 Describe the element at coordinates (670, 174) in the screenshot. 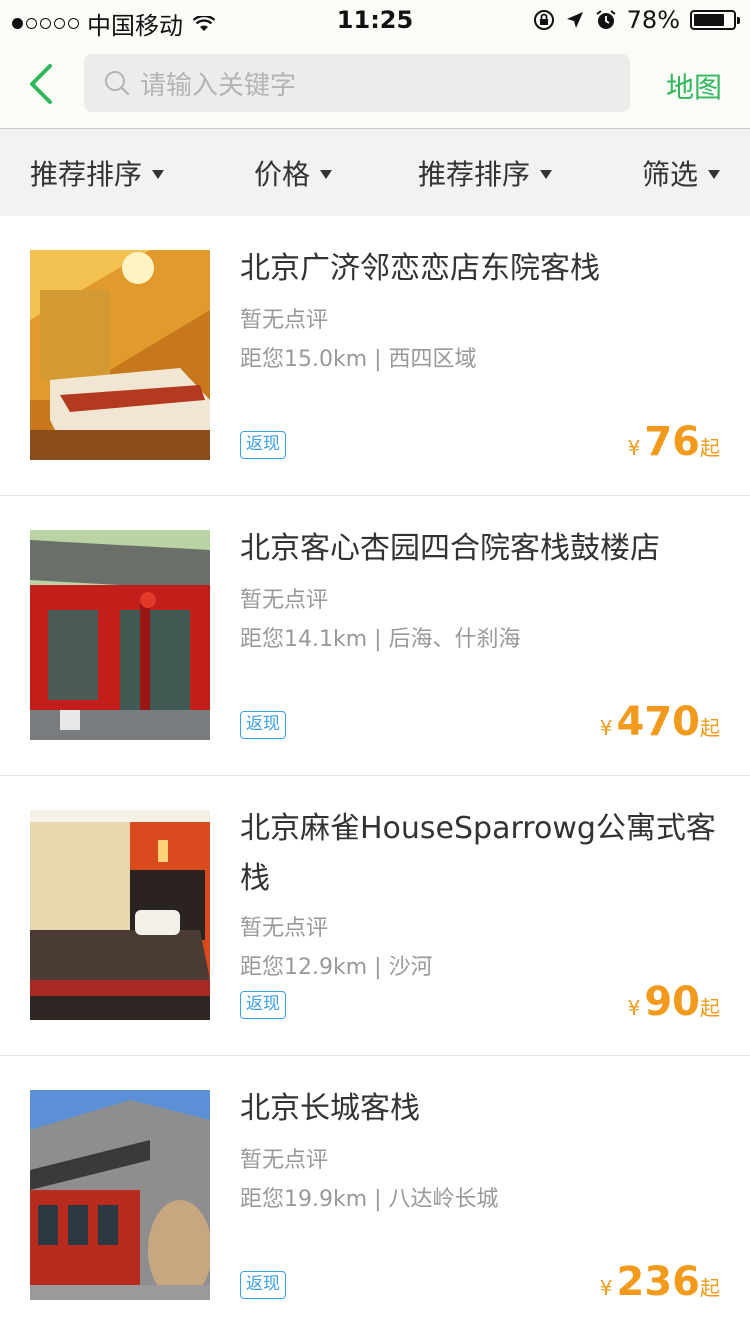

I see `filter-label: 筛选` at that location.